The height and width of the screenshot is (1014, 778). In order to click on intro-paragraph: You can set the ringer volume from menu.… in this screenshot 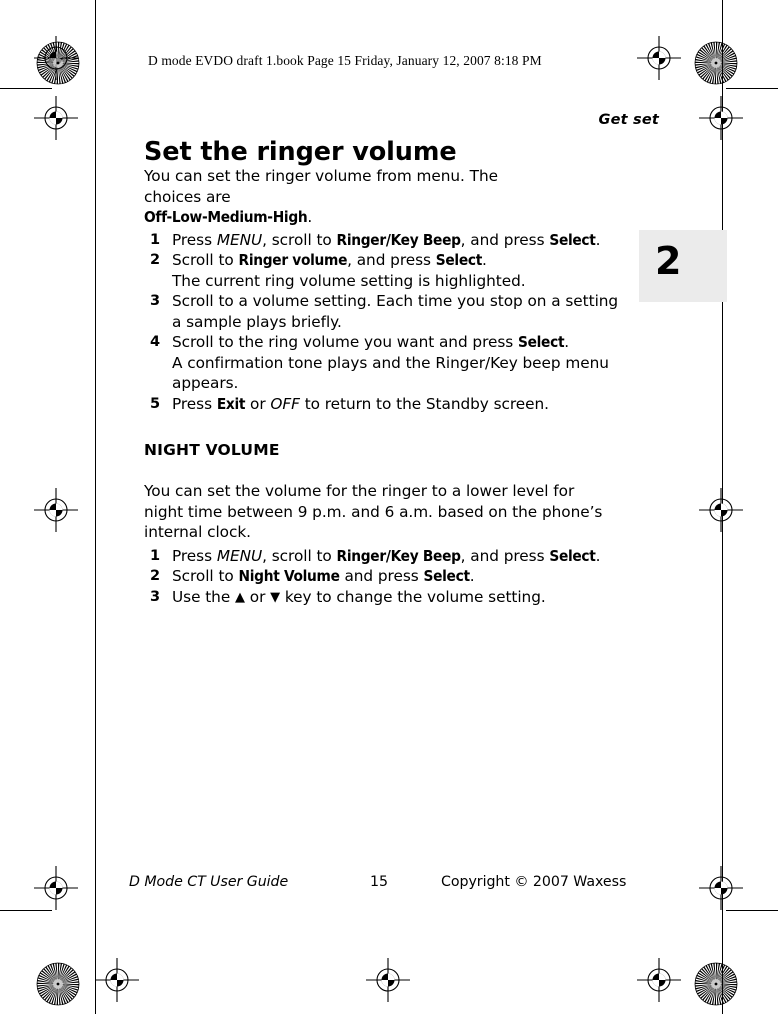, I will do `click(375, 197)`.